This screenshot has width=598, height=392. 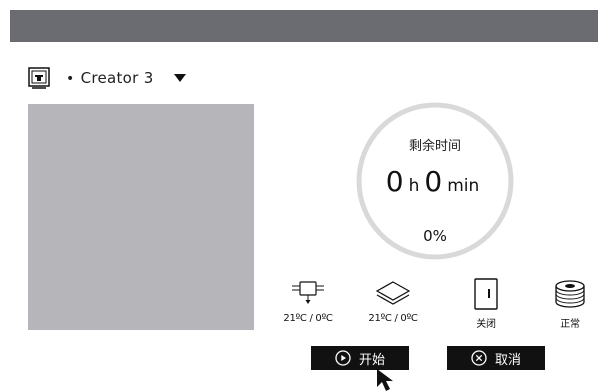 I want to click on printer-name: • Creator 3, so click(x=110, y=78).